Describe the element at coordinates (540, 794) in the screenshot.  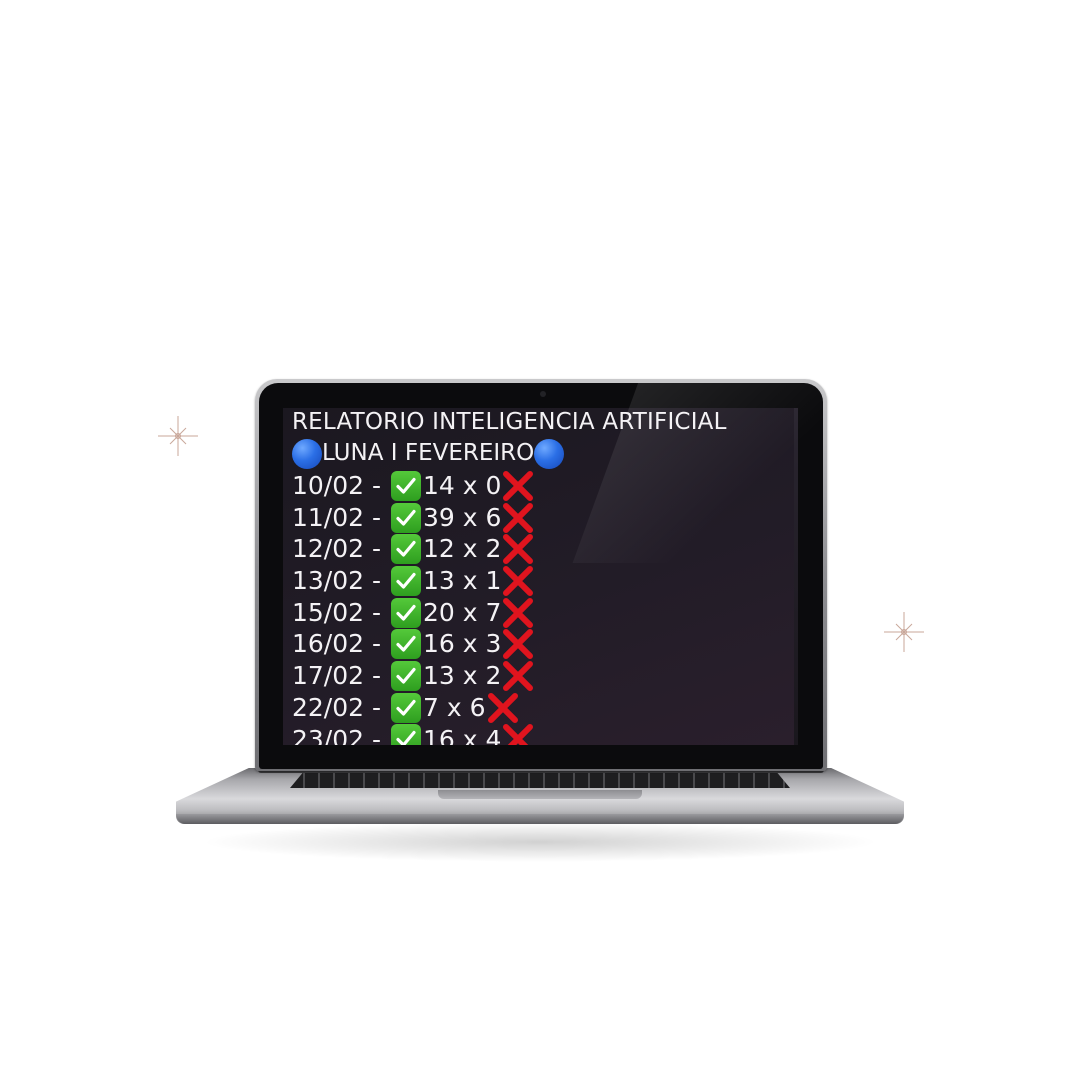
I see `laptop-trackpad-notch` at that location.